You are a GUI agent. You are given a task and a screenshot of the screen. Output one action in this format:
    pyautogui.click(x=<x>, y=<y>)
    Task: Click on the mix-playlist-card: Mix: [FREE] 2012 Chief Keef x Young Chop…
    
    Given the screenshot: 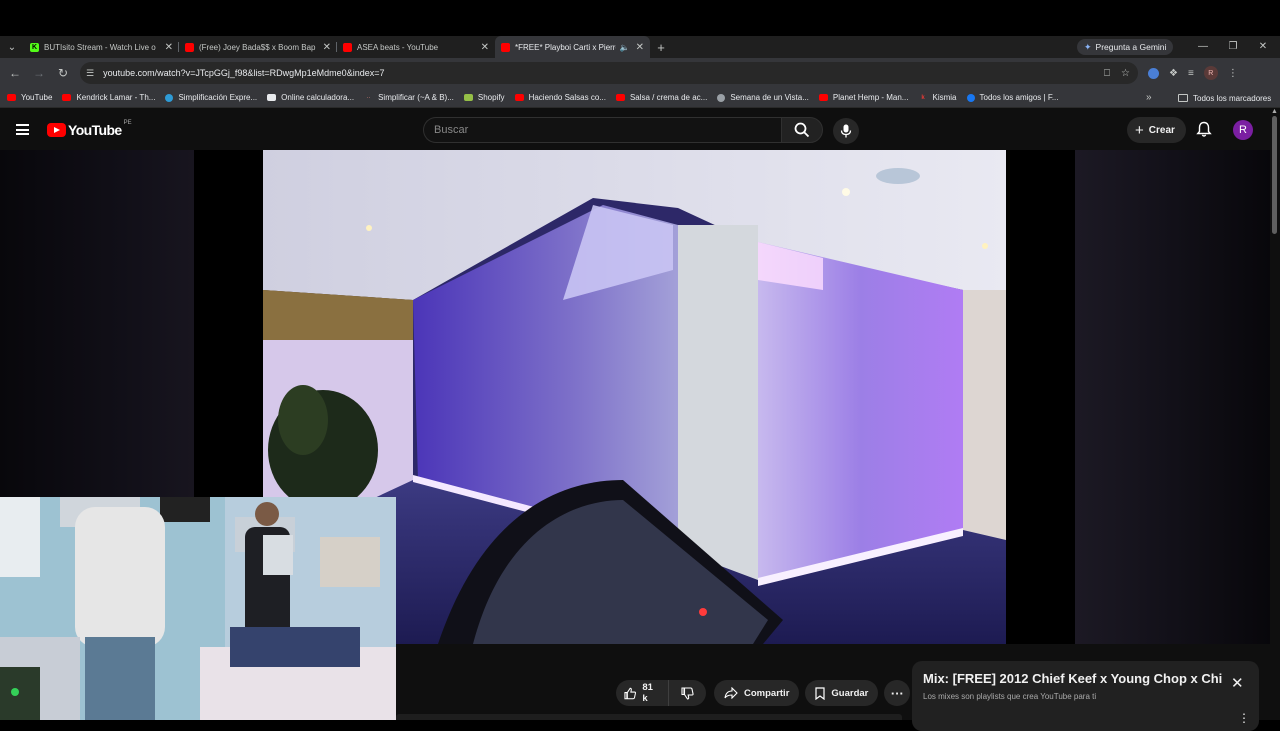 What is the action you would take?
    pyautogui.click(x=1085, y=696)
    